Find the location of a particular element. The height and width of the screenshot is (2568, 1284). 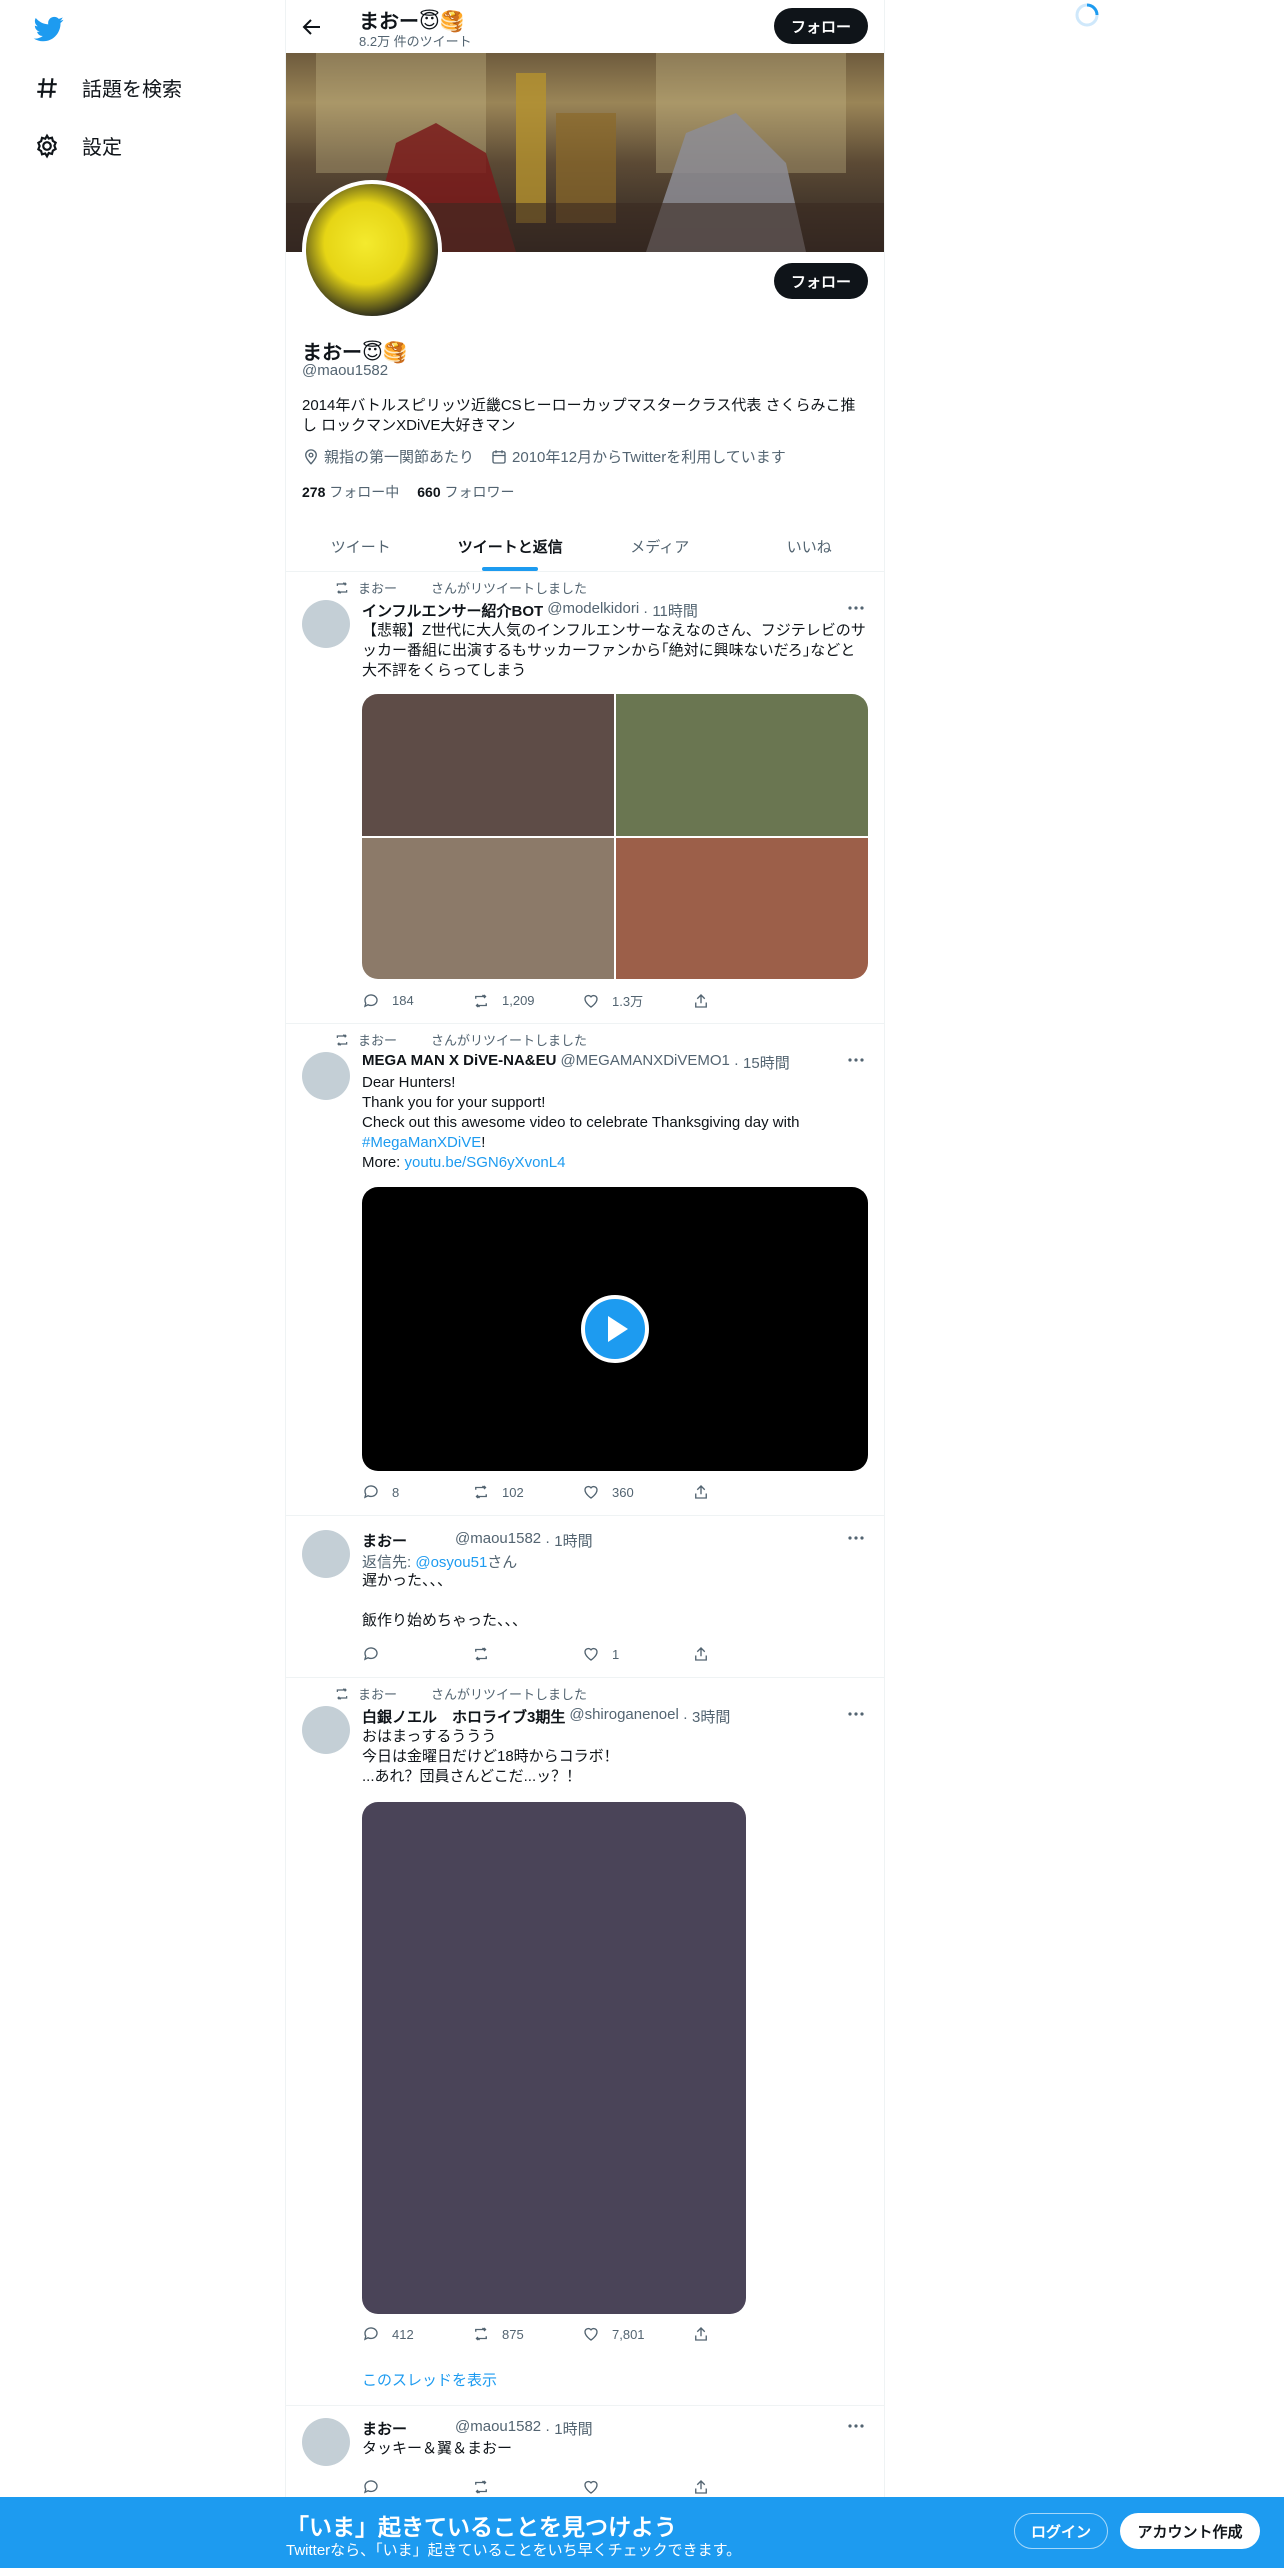

twitter-logo-icon is located at coordinates (49, 29).